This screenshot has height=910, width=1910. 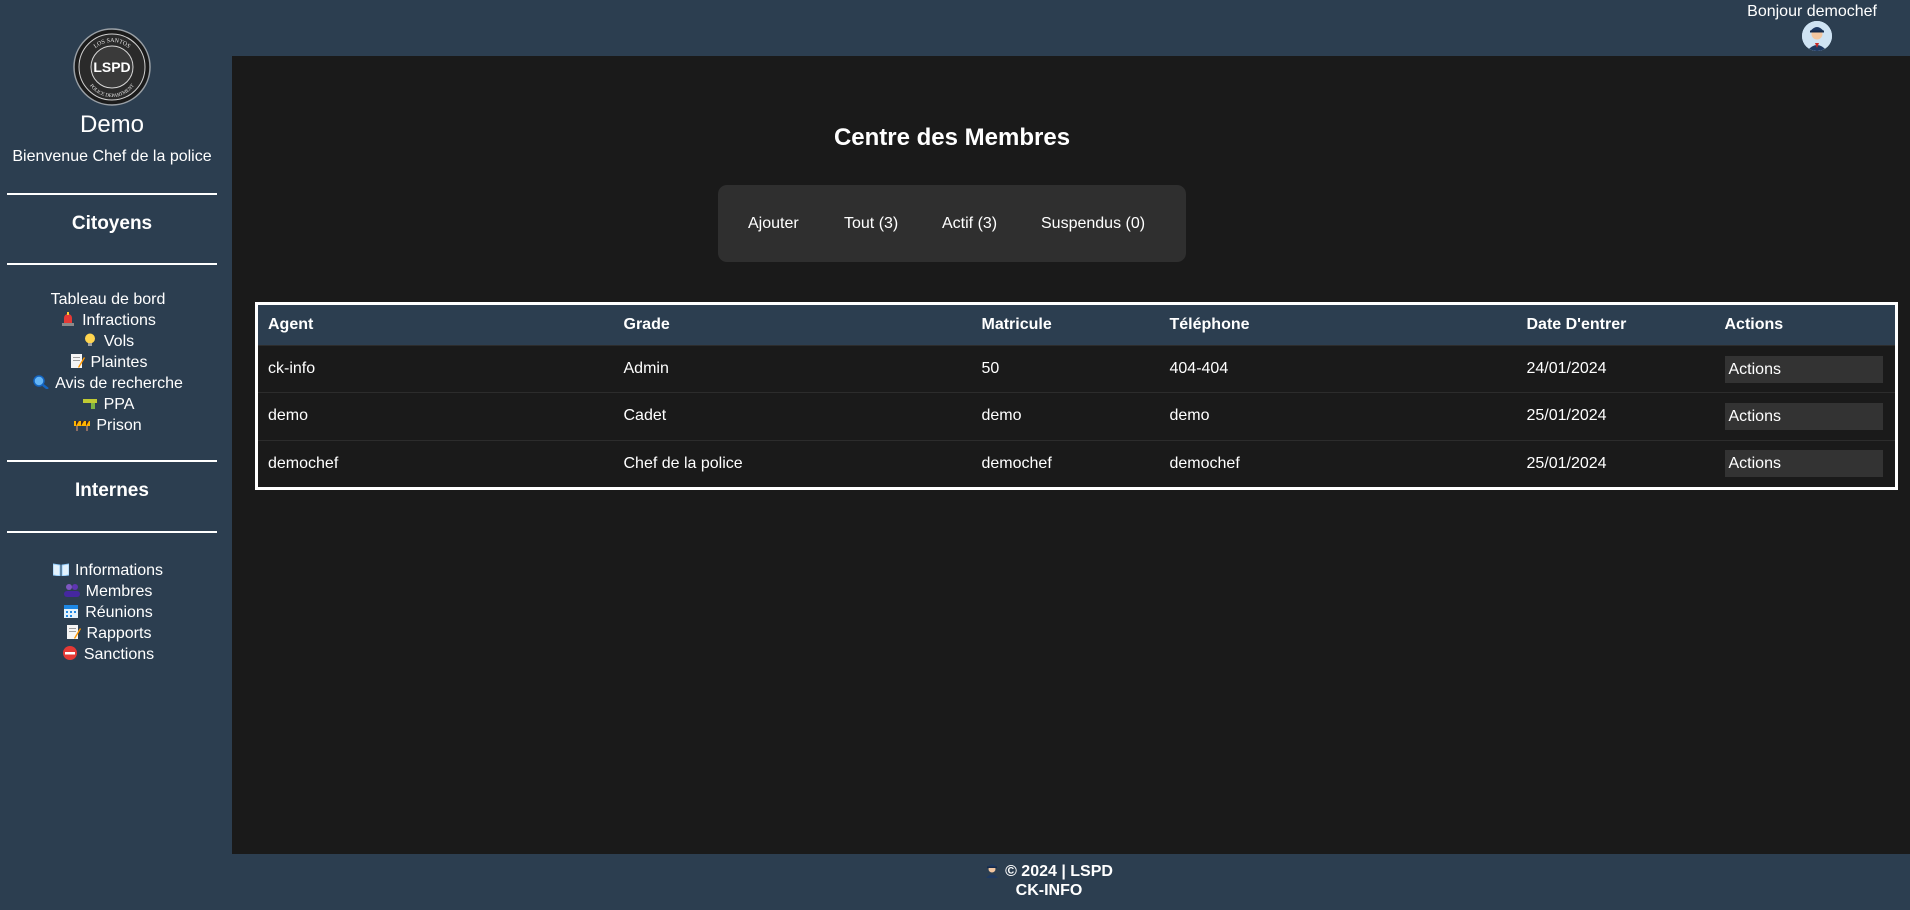 What do you see at coordinates (68, 319) in the screenshot?
I see `siren-icon` at bounding box center [68, 319].